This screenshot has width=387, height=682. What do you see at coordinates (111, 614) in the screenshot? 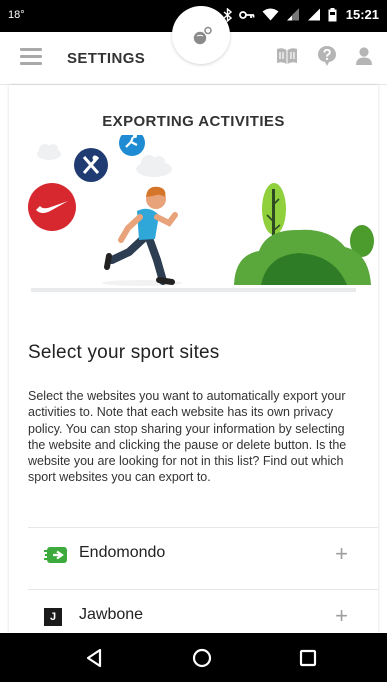
I see `site-name: Jawbone` at bounding box center [111, 614].